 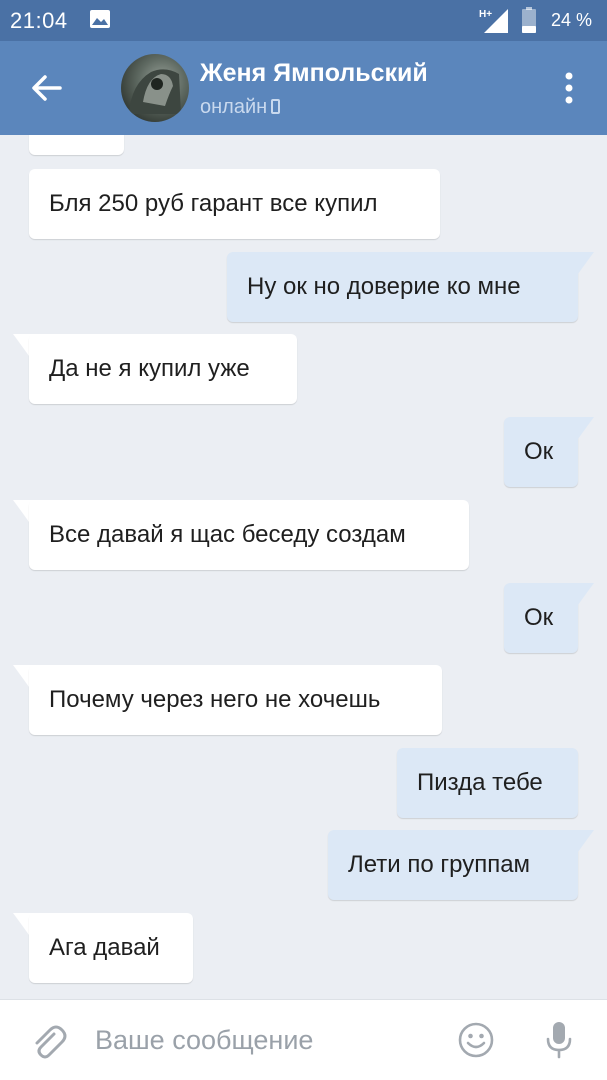 I want to click on contact-status: онлайн, so click(x=240, y=107).